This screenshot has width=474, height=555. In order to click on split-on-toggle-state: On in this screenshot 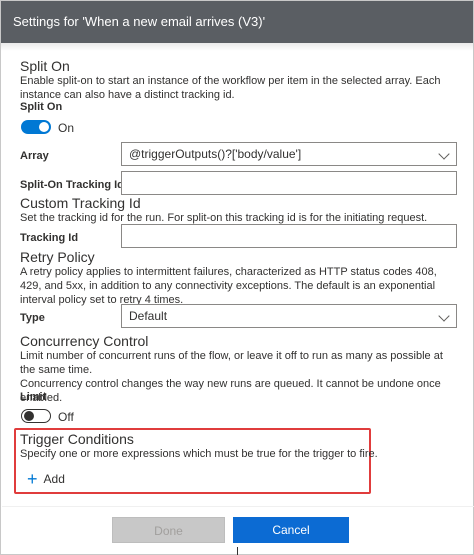, I will do `click(66, 128)`.